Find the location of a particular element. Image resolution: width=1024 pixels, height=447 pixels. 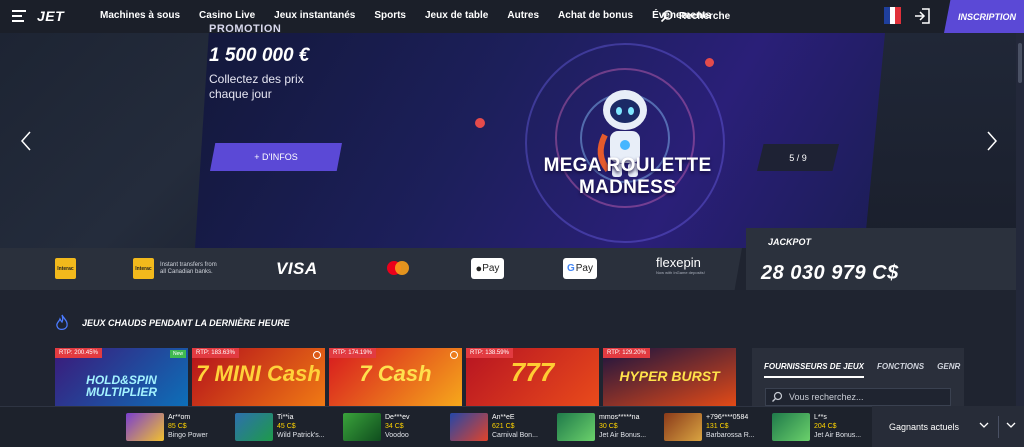

promo-amount: 1 500 000 € is located at coordinates (259, 55).